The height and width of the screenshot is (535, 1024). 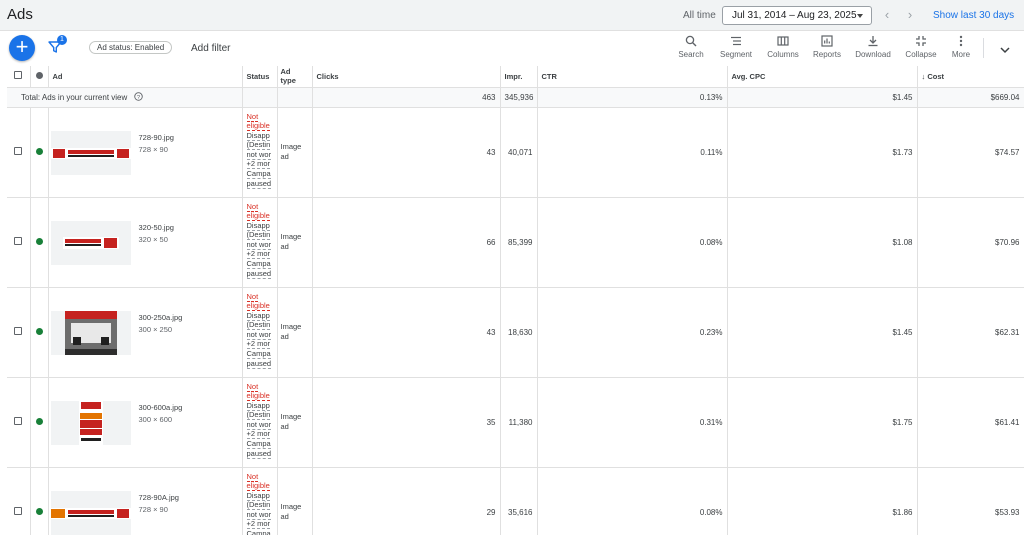 I want to click on ad-status-filter-chip: Ad status: Enabled, so click(x=131, y=47).